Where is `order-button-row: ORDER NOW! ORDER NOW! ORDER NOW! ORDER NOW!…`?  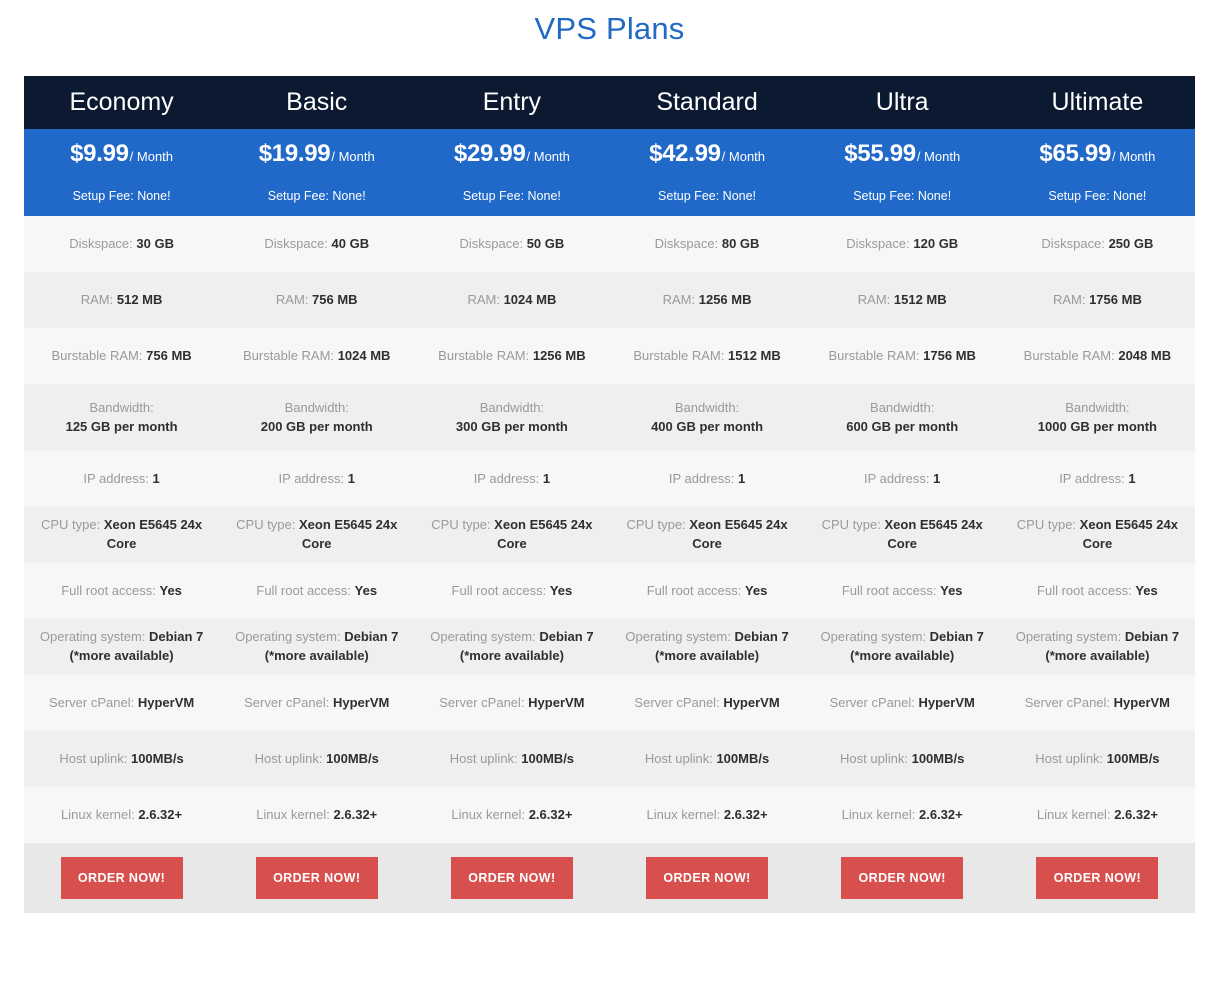 order-button-row: ORDER NOW! ORDER NOW! ORDER NOW! ORDER NOW!… is located at coordinates (609, 878).